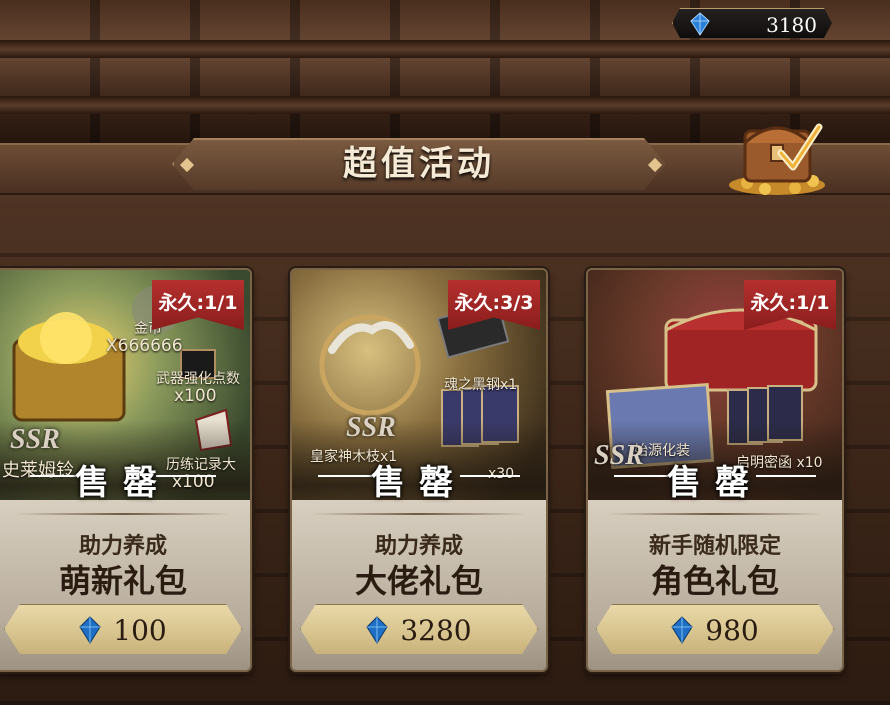 The image size is (890, 705). Describe the element at coordinates (419, 164) in the screenshot. I see `page-title: 超值活动` at that location.